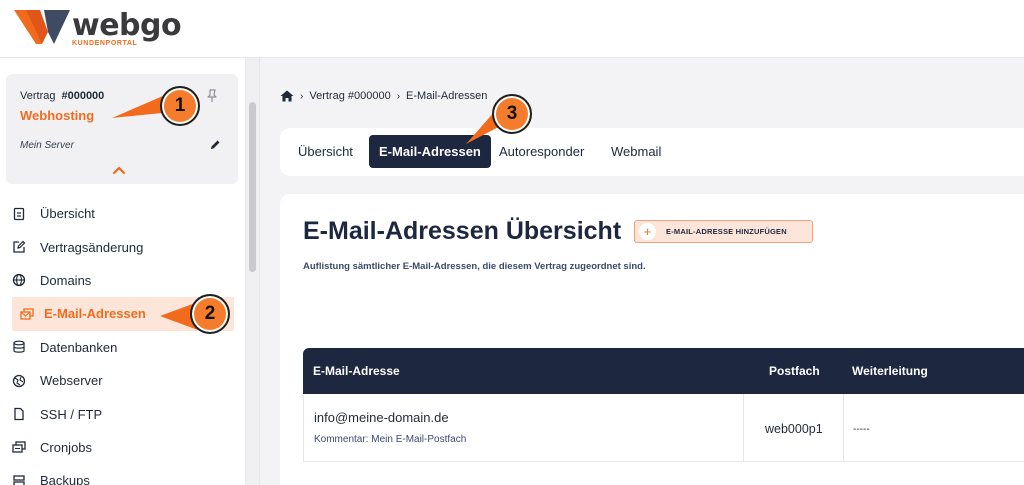  I want to click on breadcrumb: › Vertrag #000000 › E-Mail-Adressen, so click(383, 96).